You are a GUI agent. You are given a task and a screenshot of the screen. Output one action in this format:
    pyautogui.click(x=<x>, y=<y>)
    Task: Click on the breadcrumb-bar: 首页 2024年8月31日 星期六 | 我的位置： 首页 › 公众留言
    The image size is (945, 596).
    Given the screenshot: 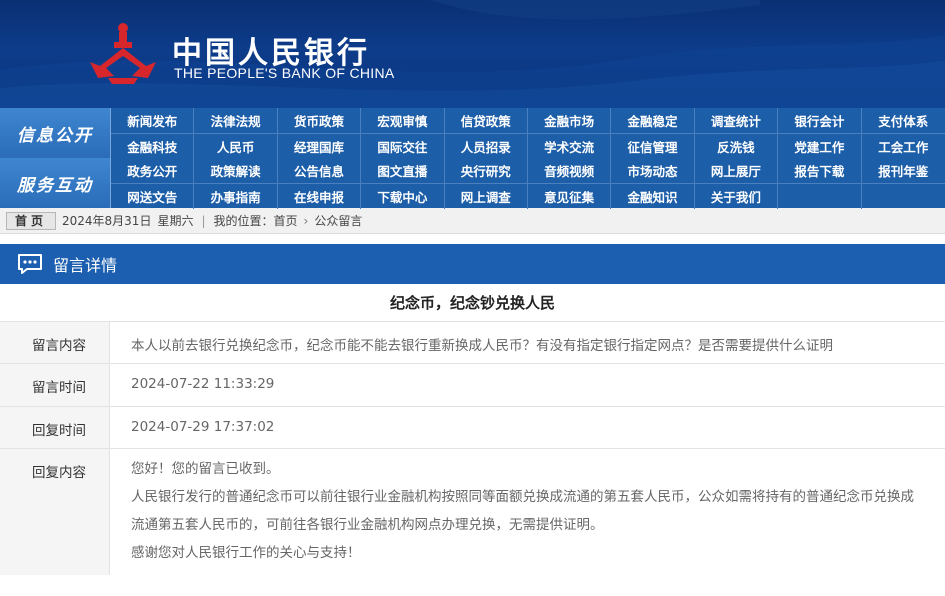 What is the action you would take?
    pyautogui.click(x=472, y=221)
    